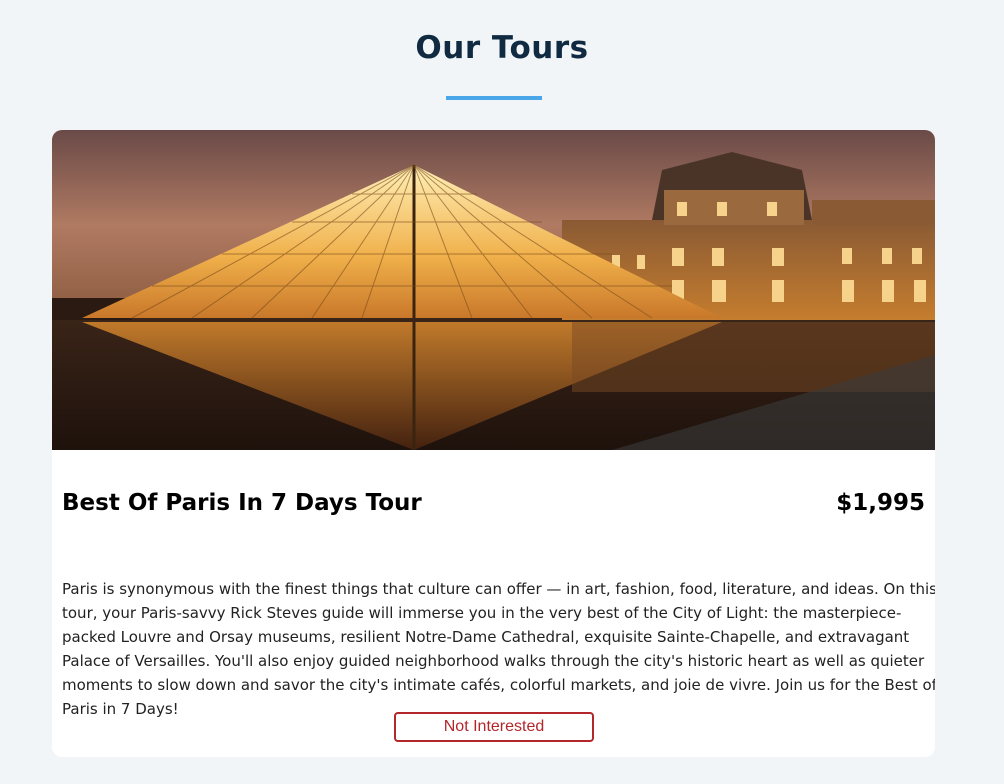 The width and height of the screenshot is (1004, 784). Describe the element at coordinates (494, 727) in the screenshot. I see `not-interested-button: Not Interested` at that location.